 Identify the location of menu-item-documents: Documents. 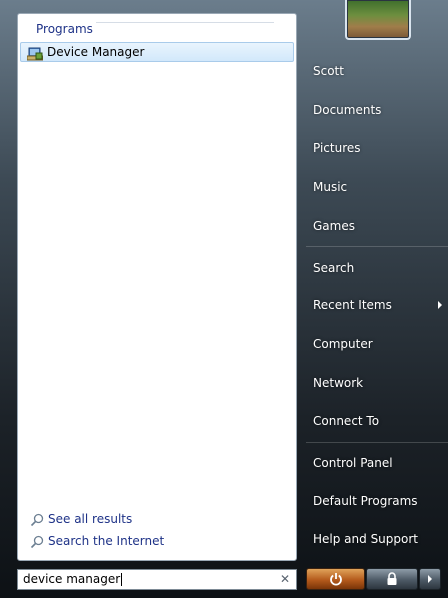
(347, 110).